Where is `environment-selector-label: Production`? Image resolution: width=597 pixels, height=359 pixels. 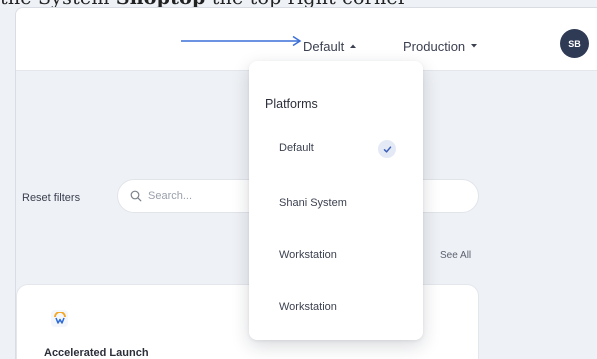
environment-selector-label: Production is located at coordinates (434, 46).